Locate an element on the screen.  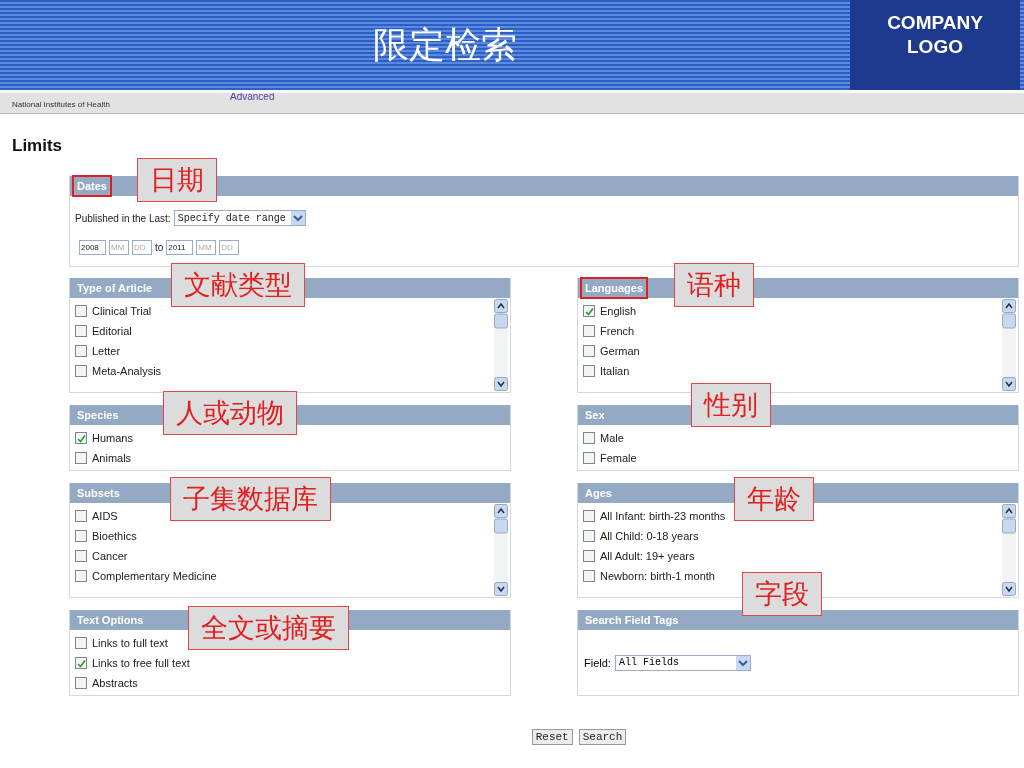
callout-label: 子集数据库 is located at coordinates (250, 499).